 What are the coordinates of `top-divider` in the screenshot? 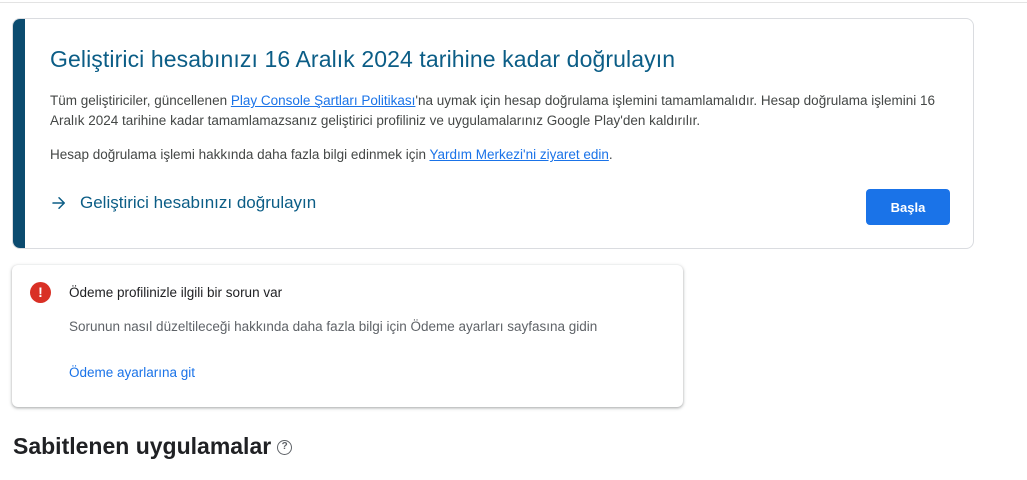 It's located at (513, 2).